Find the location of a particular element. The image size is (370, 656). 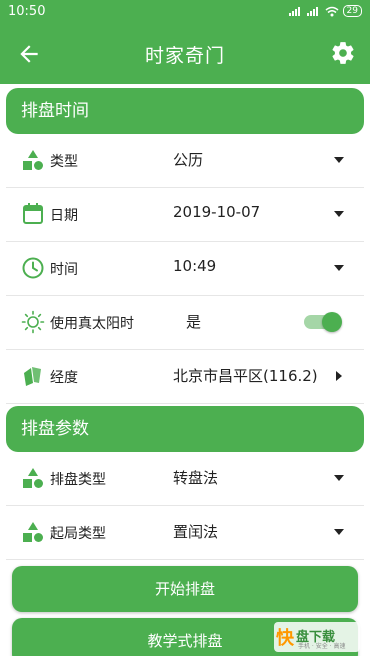

true-solar-time-toggle is located at coordinates (323, 322).